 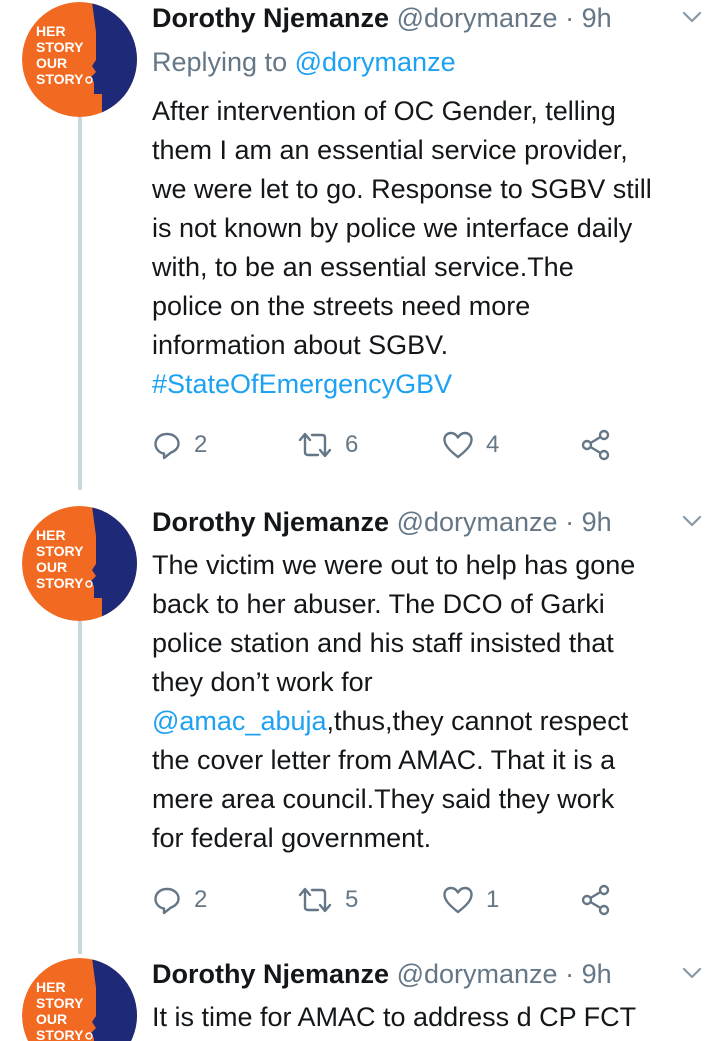 I want to click on like-button: 1, so click(x=470, y=900).